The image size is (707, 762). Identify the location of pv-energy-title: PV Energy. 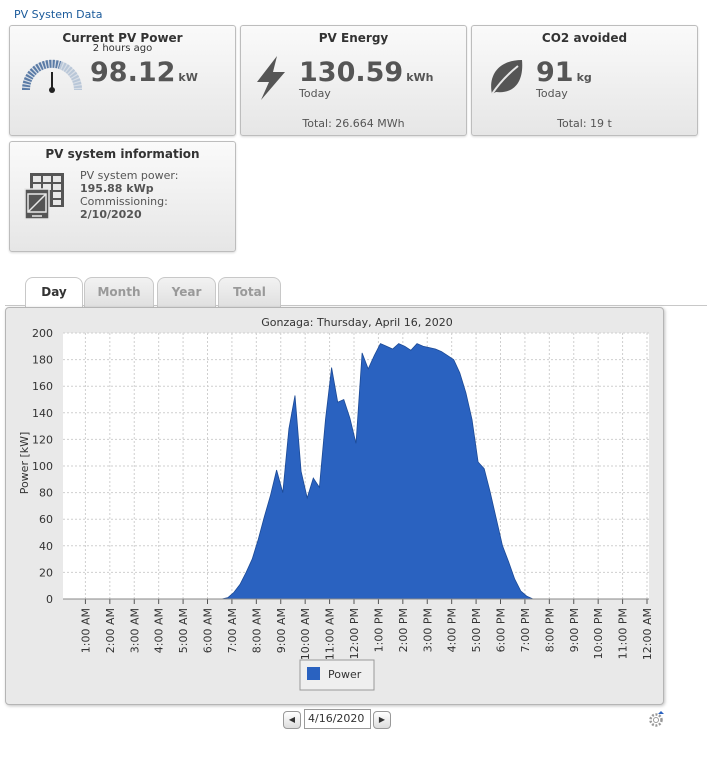
(353, 38).